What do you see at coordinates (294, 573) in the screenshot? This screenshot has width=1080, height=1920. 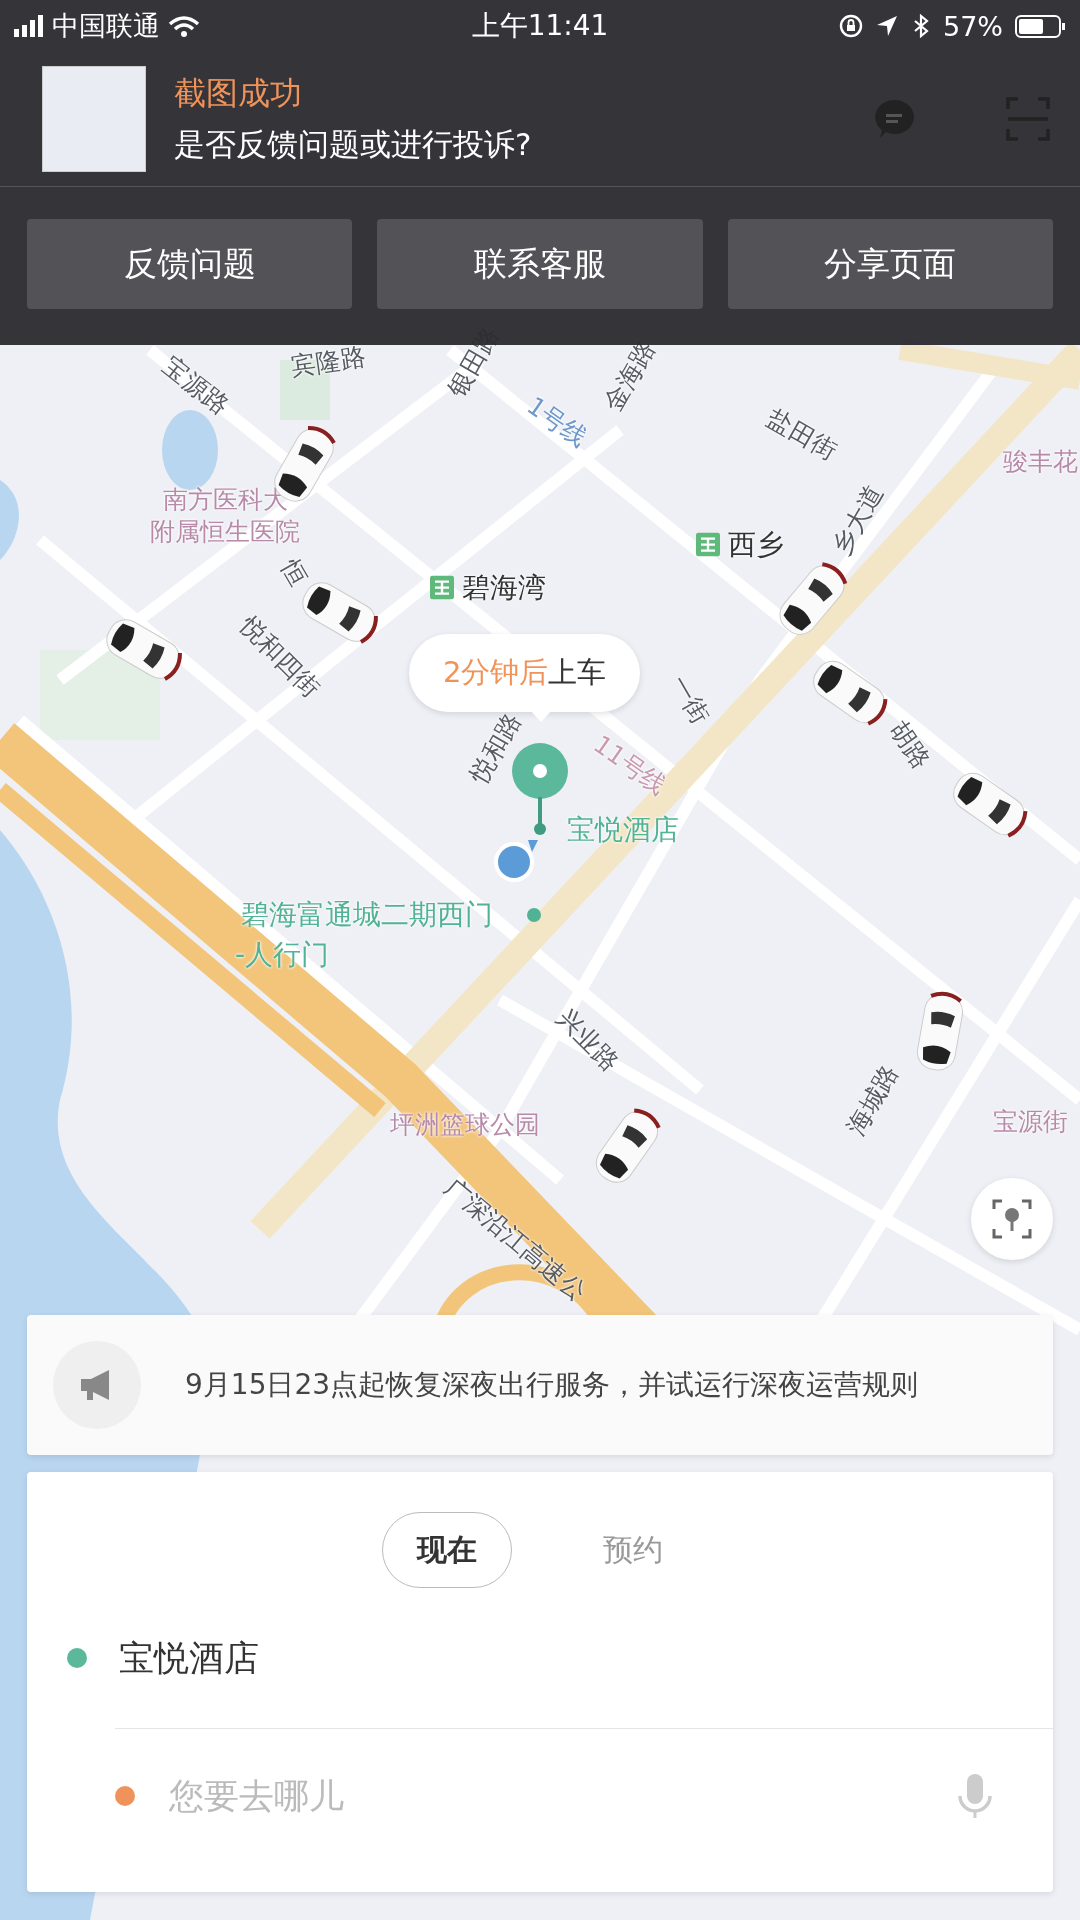 I see `road-label: 恒` at bounding box center [294, 573].